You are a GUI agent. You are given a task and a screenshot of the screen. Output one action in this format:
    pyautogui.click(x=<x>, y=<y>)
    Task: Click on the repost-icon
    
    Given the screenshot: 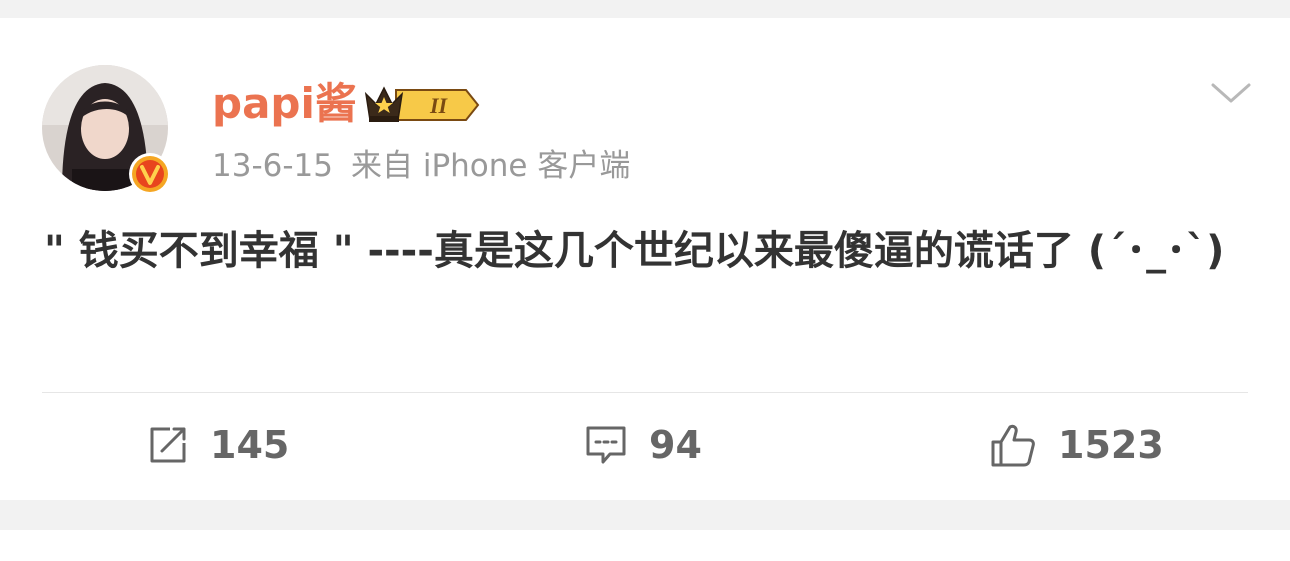 What is the action you would take?
    pyautogui.click(x=168, y=445)
    